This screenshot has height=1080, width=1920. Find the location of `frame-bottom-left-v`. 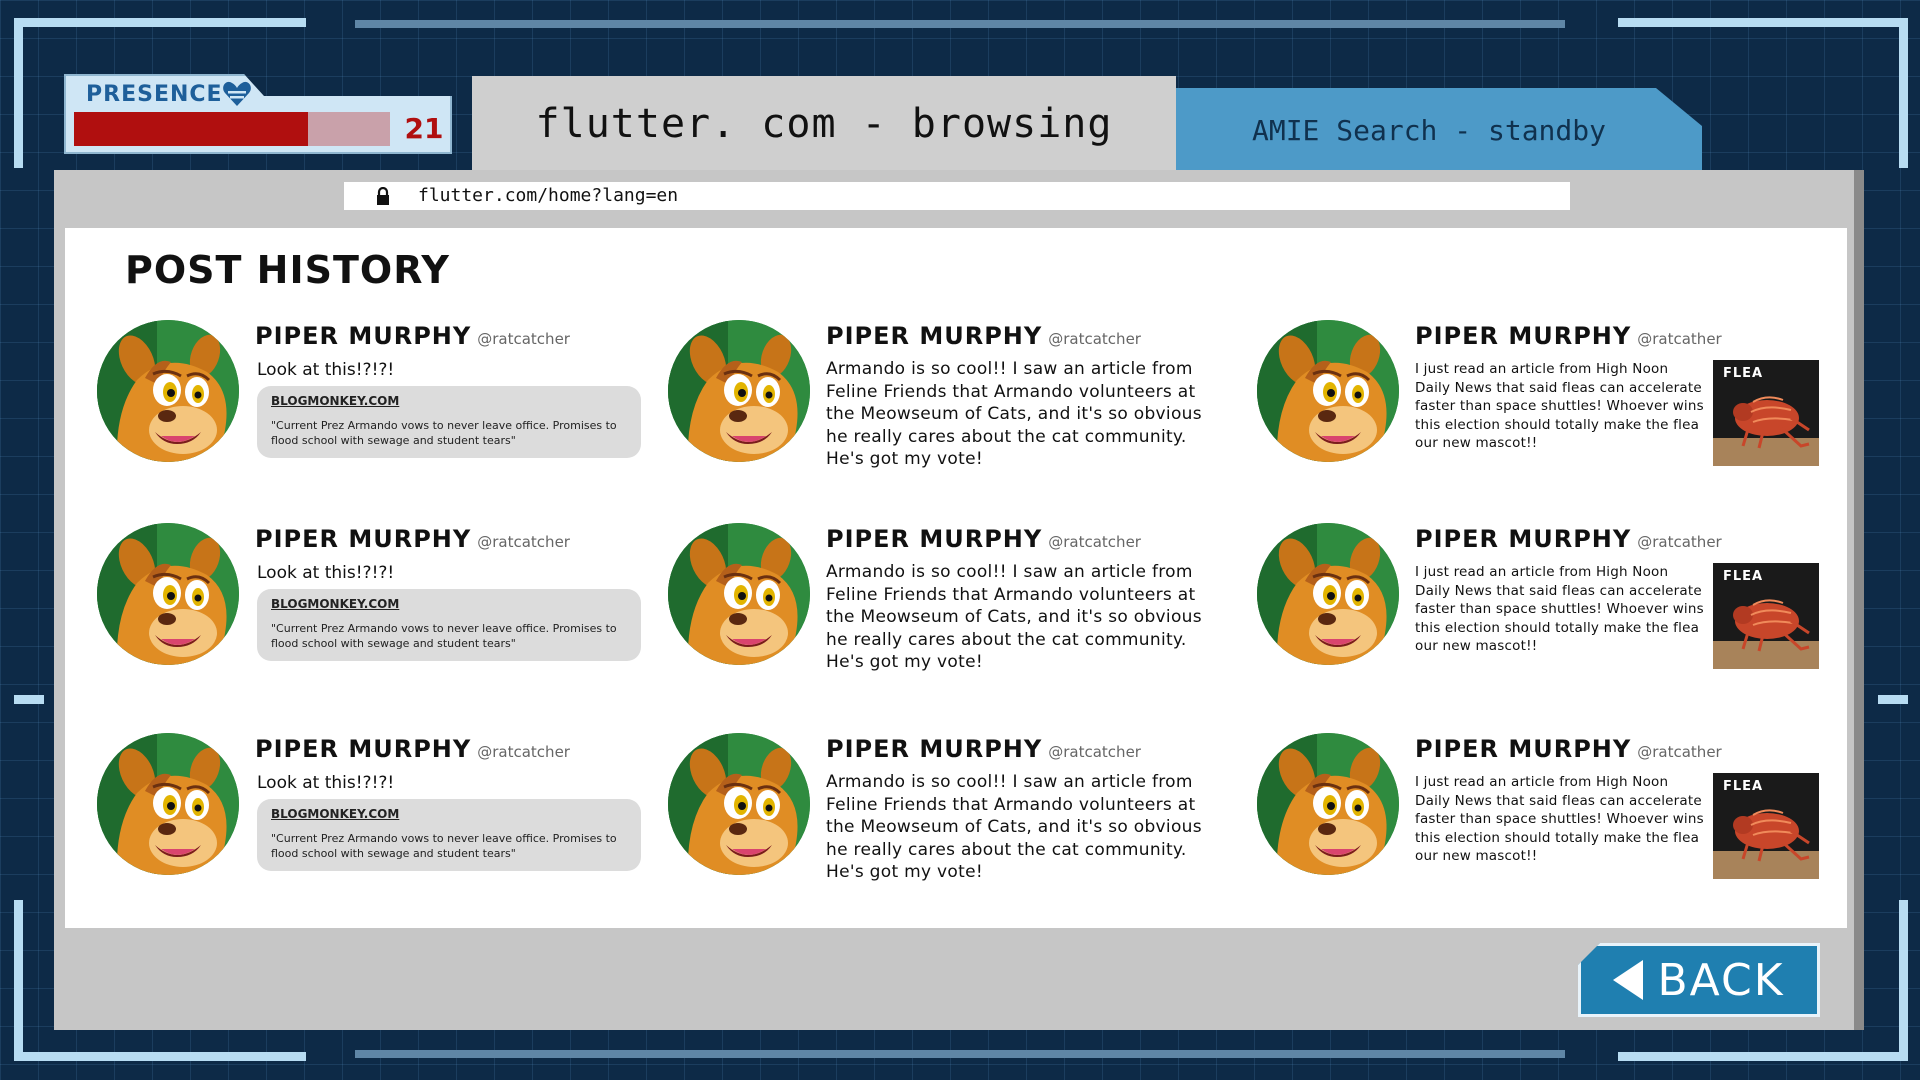

frame-bottom-left-v is located at coordinates (18, 980).